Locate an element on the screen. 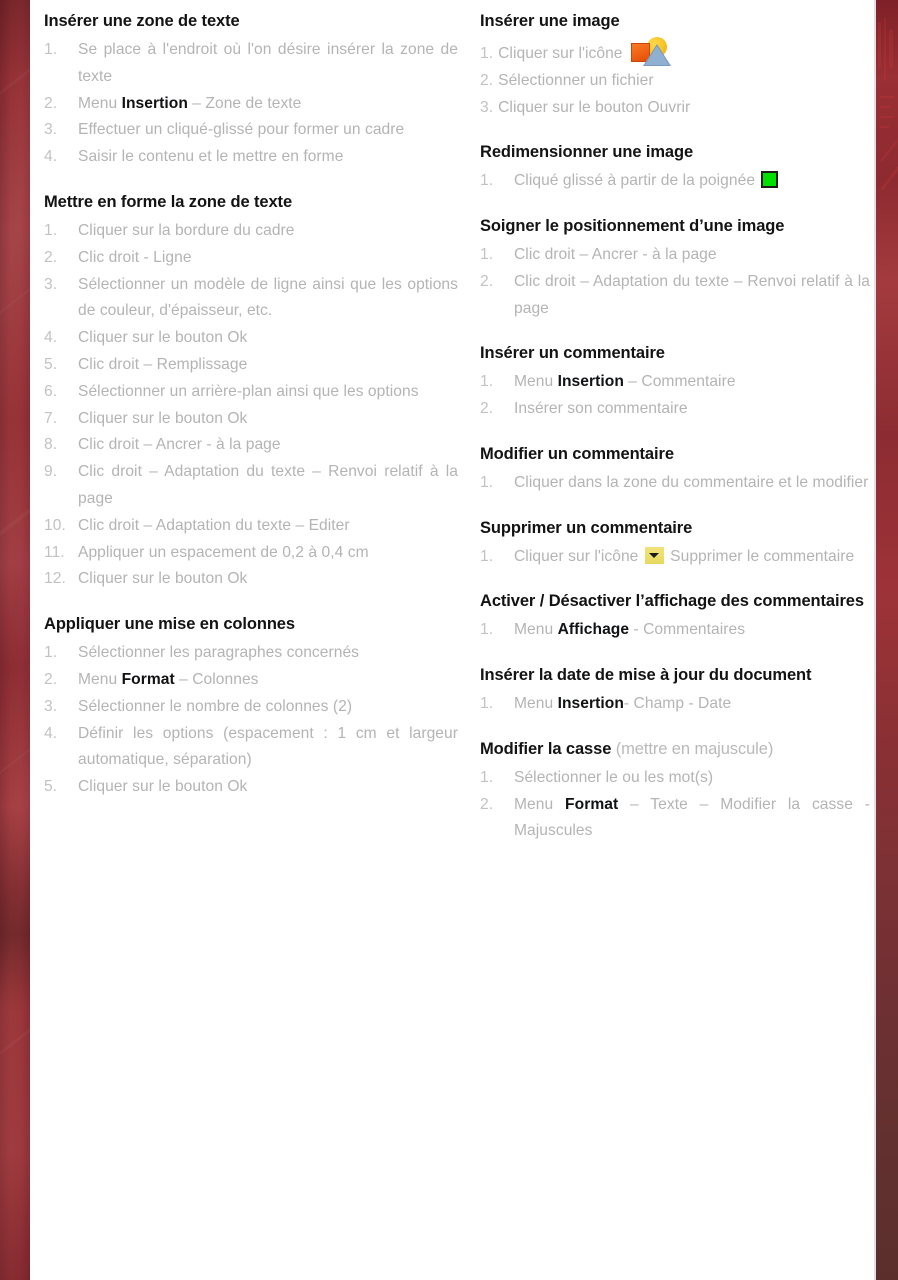 This screenshot has height=1280, width=898. step-item: Sélectionner le ou les mot(s) is located at coordinates (675, 778).